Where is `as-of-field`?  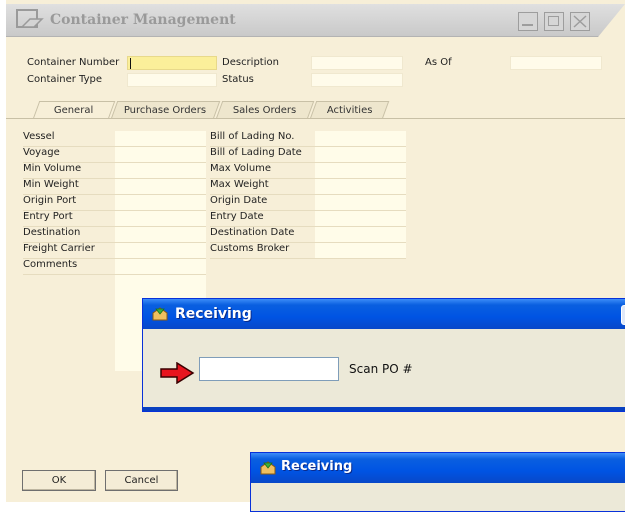
as-of-field is located at coordinates (556, 63).